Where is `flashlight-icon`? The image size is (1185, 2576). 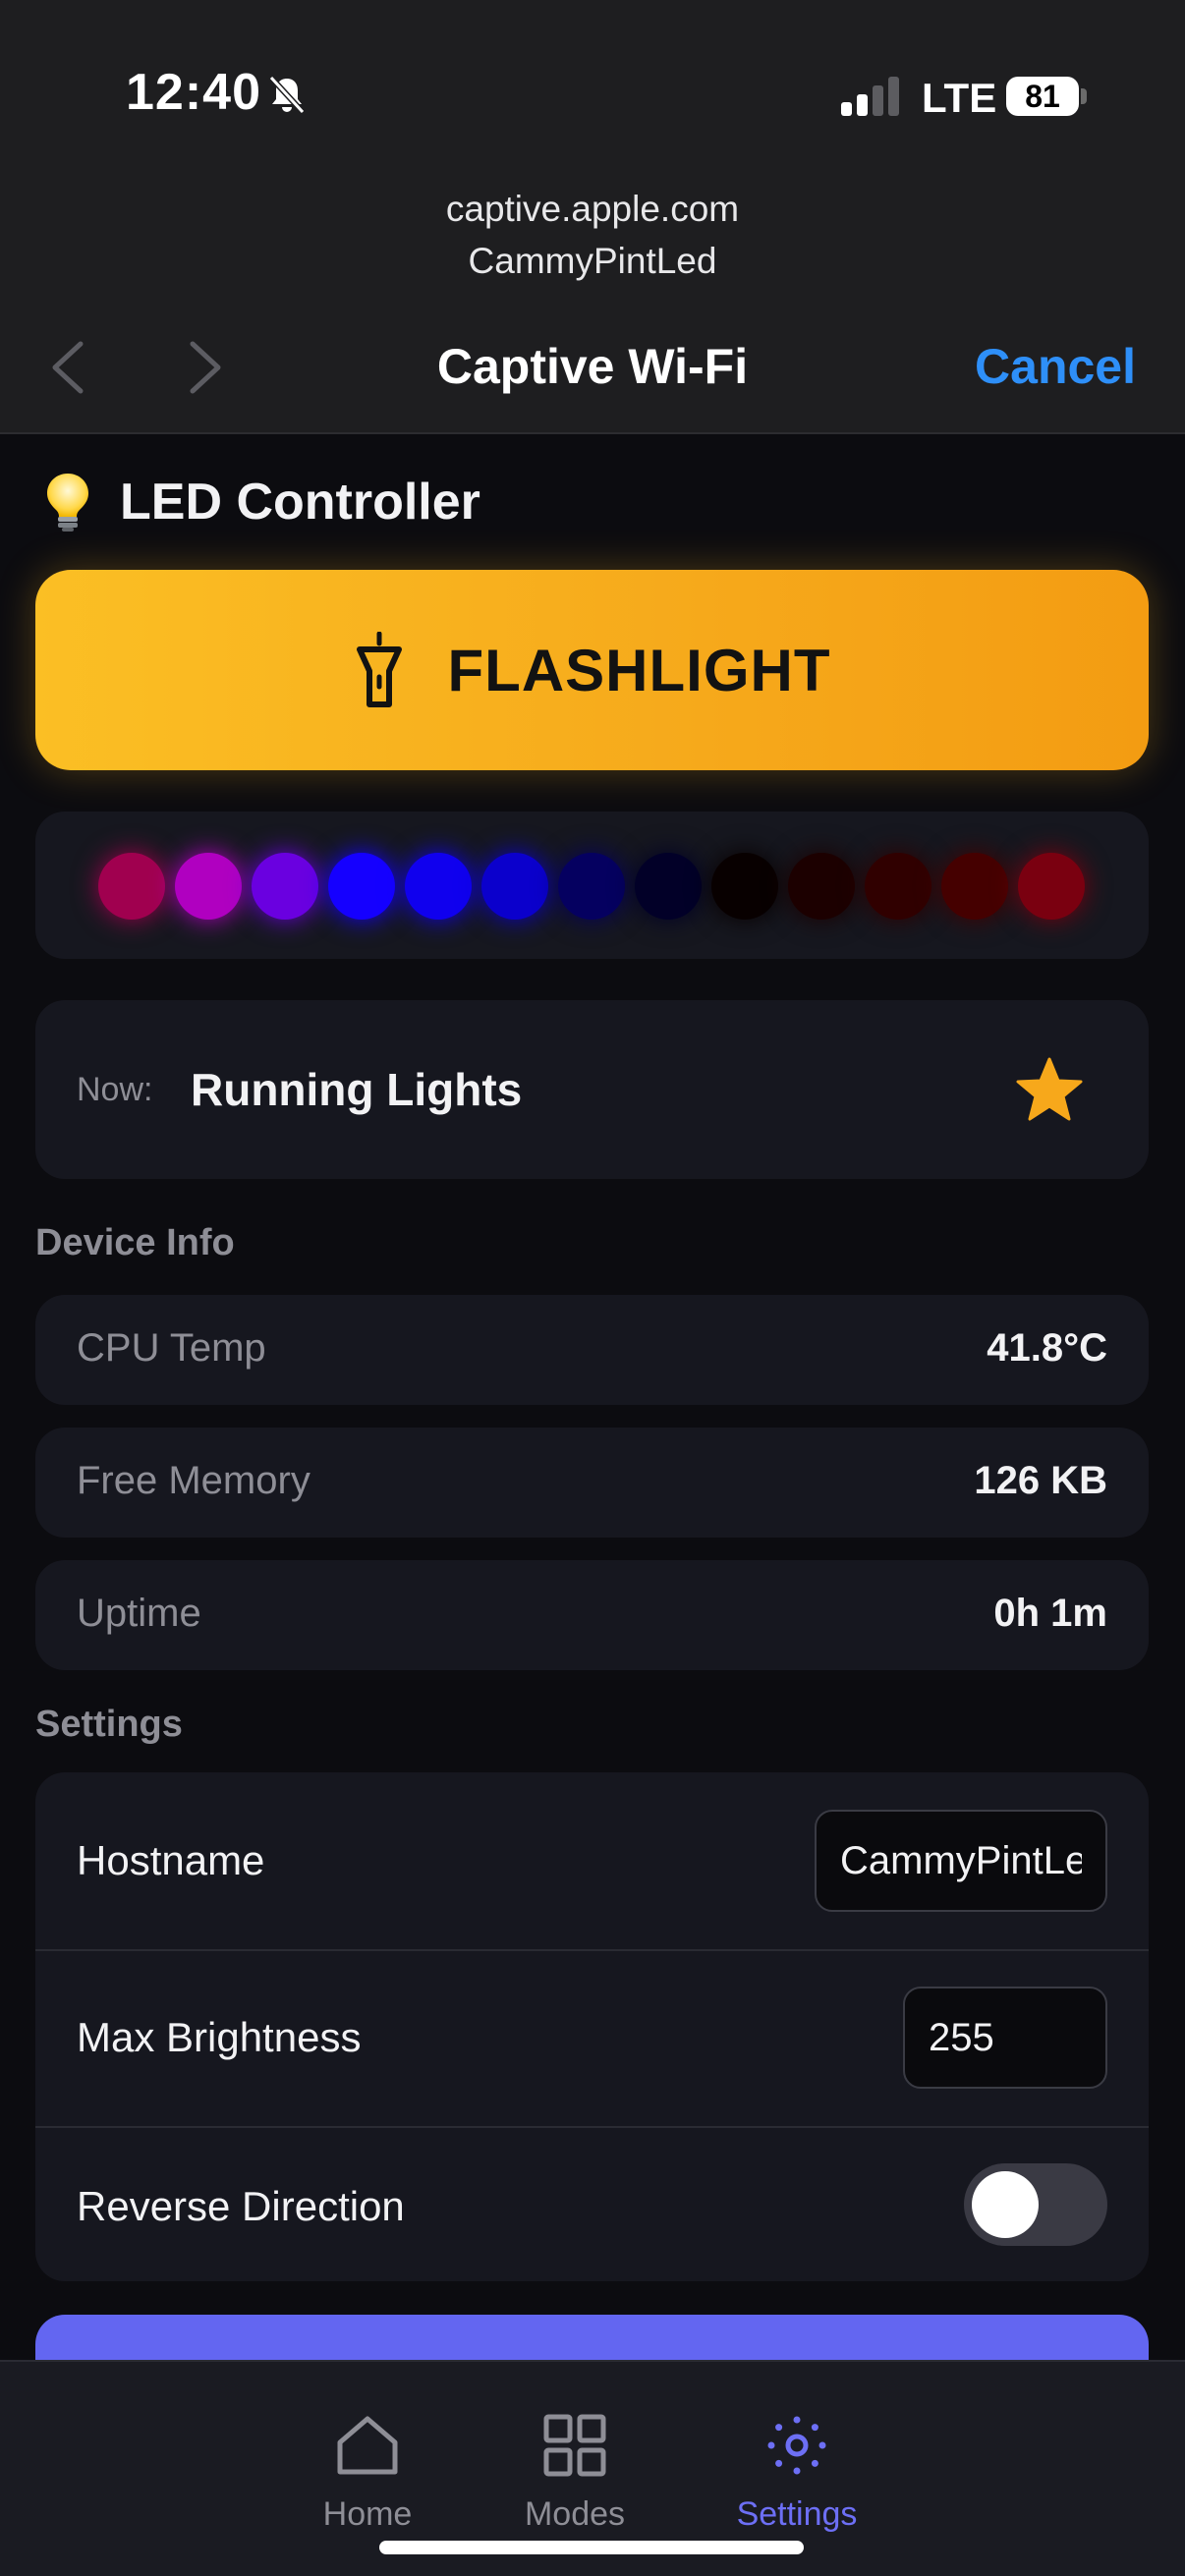
flashlight-icon is located at coordinates (379, 669).